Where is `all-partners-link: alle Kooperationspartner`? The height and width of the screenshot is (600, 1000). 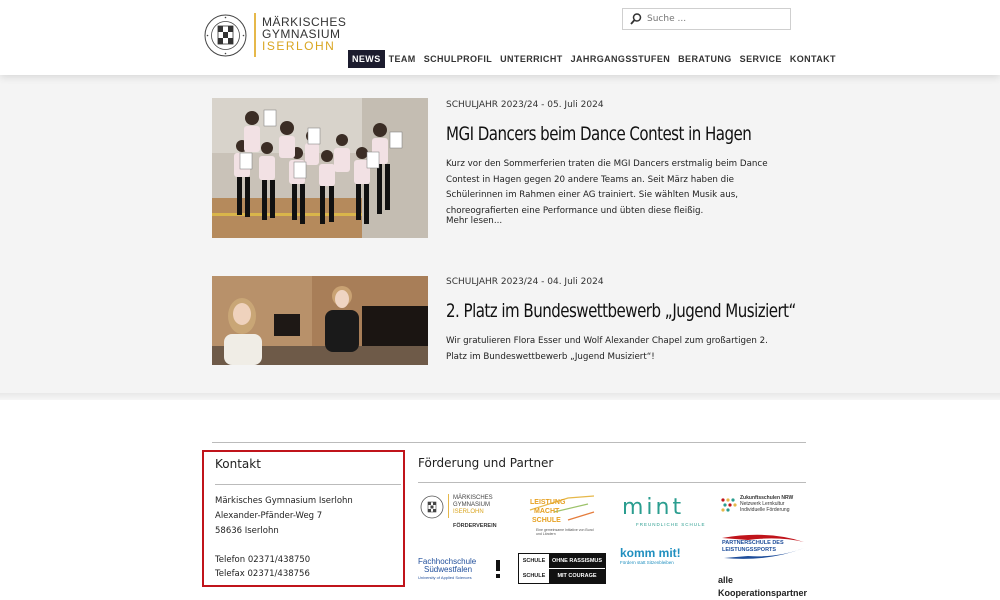
all-partners-link: alle Kooperationspartner is located at coordinates (762, 587).